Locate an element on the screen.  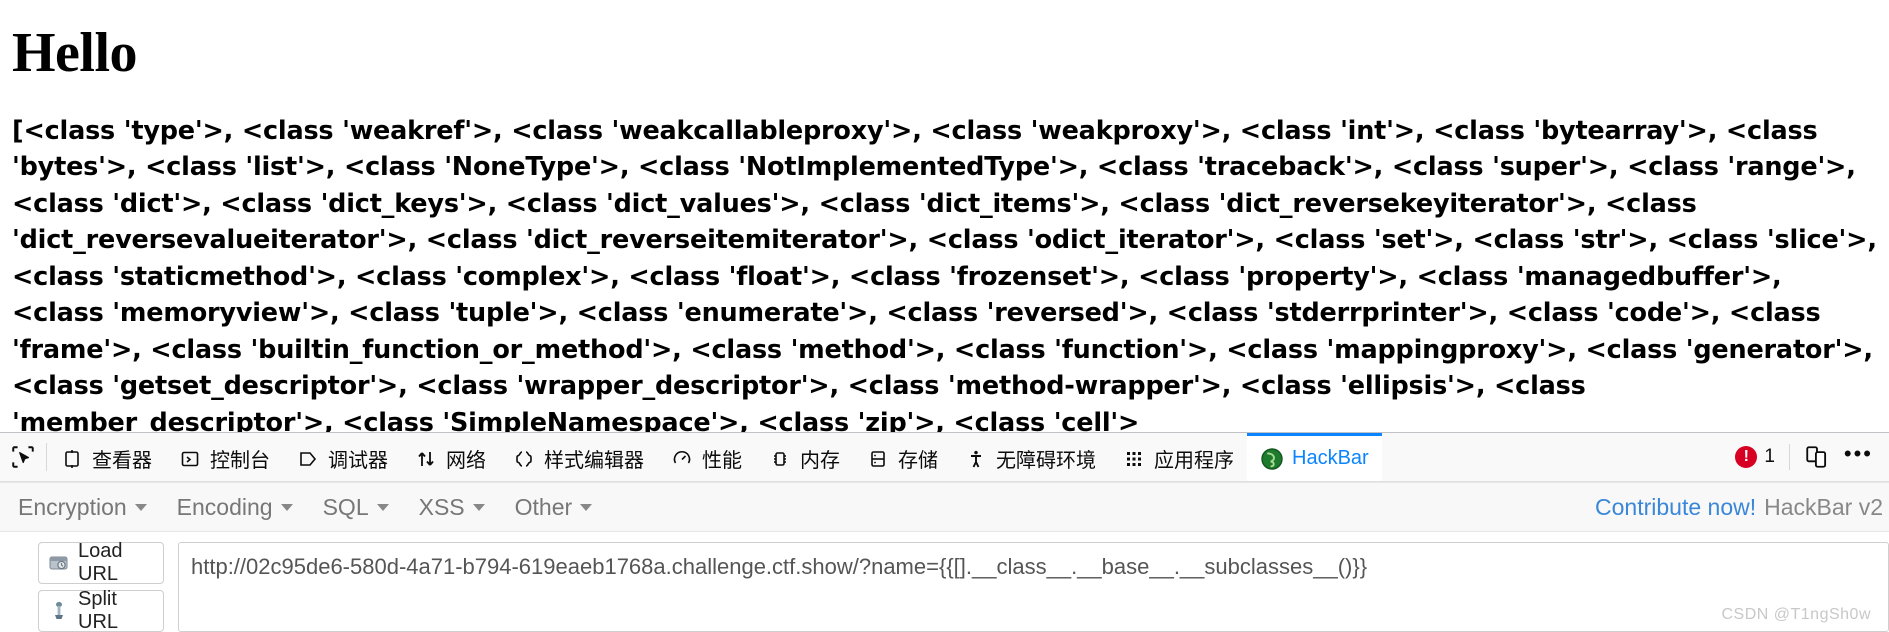
element-picker-icon is located at coordinates (23, 457).